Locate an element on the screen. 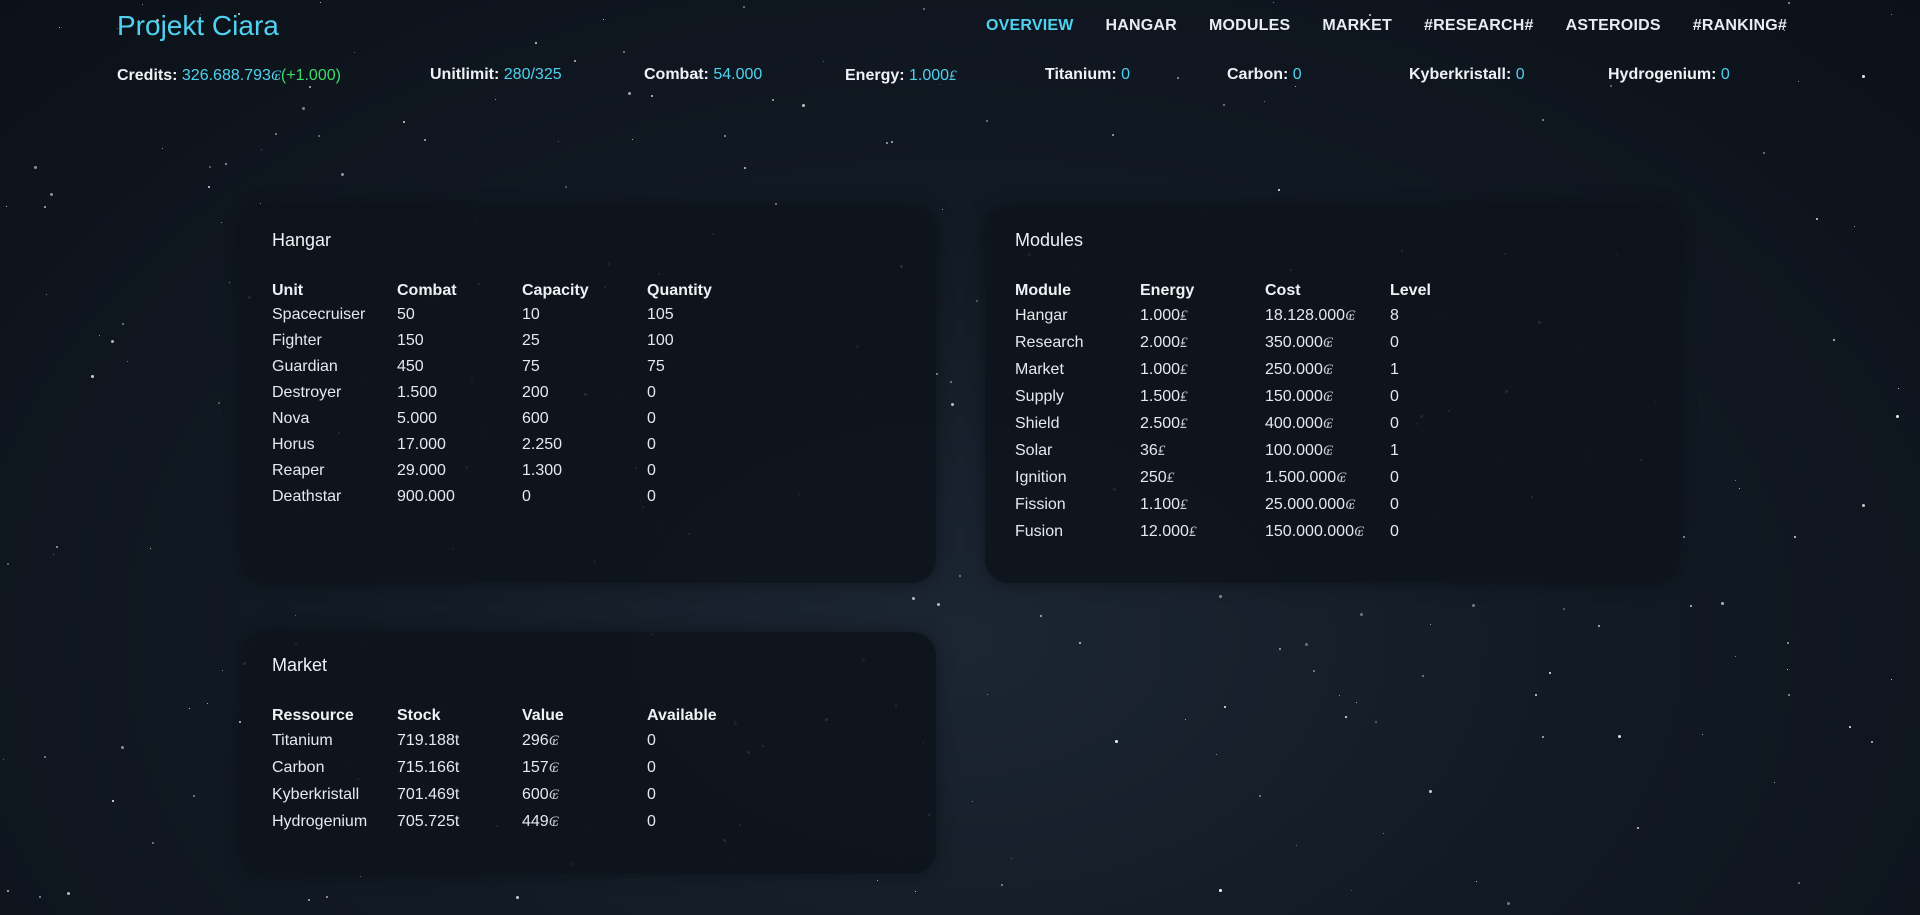  modules-row: Fusion 12.000₤ 150.000.000₢ 0 is located at coordinates (1265, 531).